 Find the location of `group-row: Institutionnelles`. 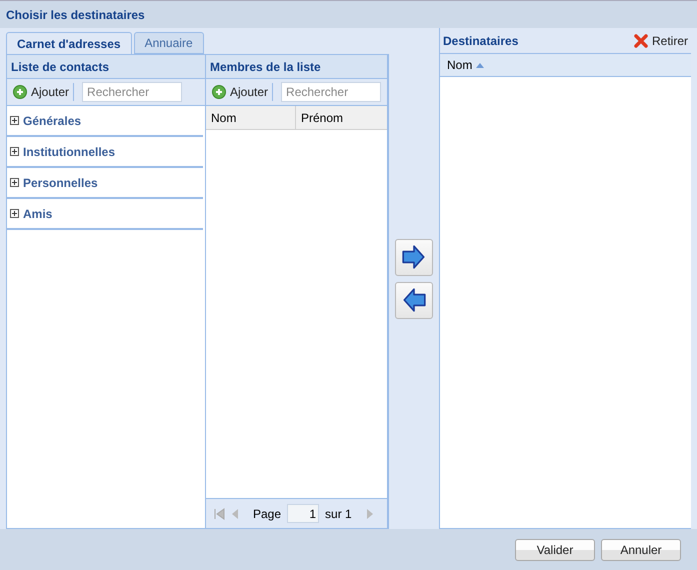

group-row: Institutionnelles is located at coordinates (105, 152).